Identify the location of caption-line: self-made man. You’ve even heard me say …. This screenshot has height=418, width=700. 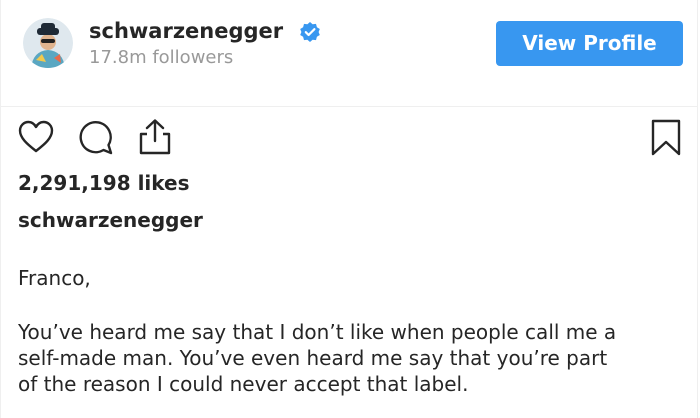
(313, 358).